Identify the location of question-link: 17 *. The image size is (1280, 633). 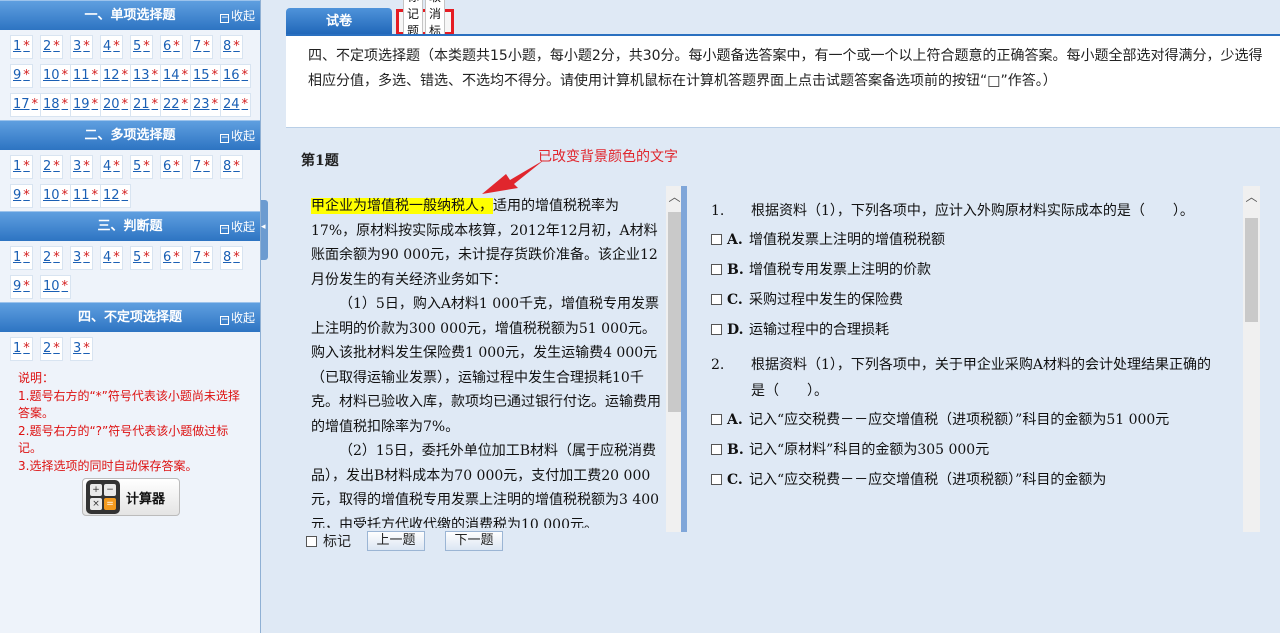
(26, 105).